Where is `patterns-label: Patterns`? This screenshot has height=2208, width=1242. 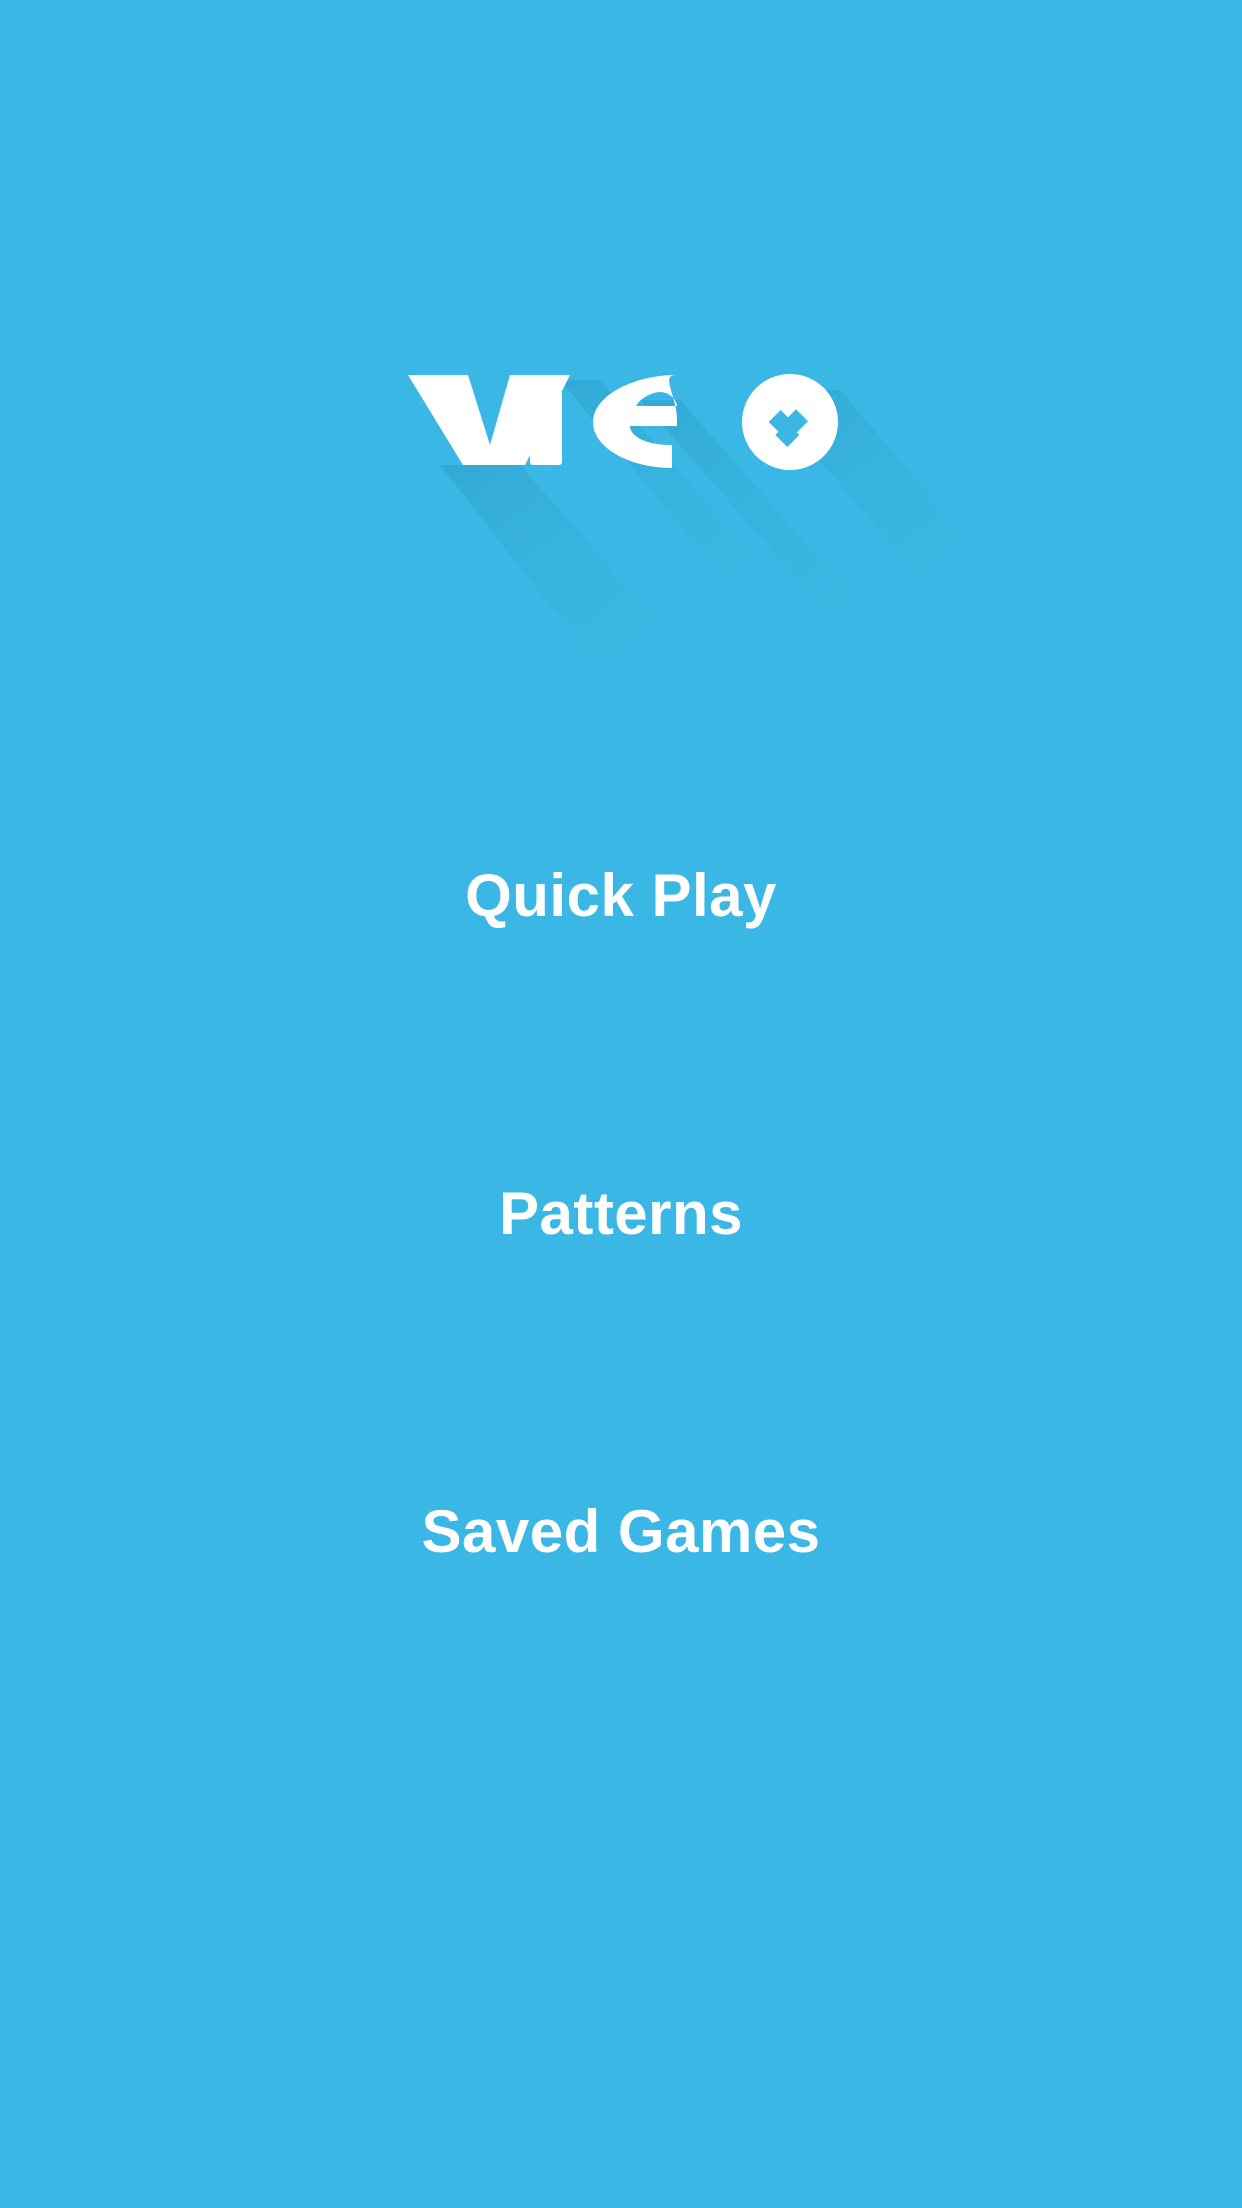 patterns-label: Patterns is located at coordinates (621, 1213).